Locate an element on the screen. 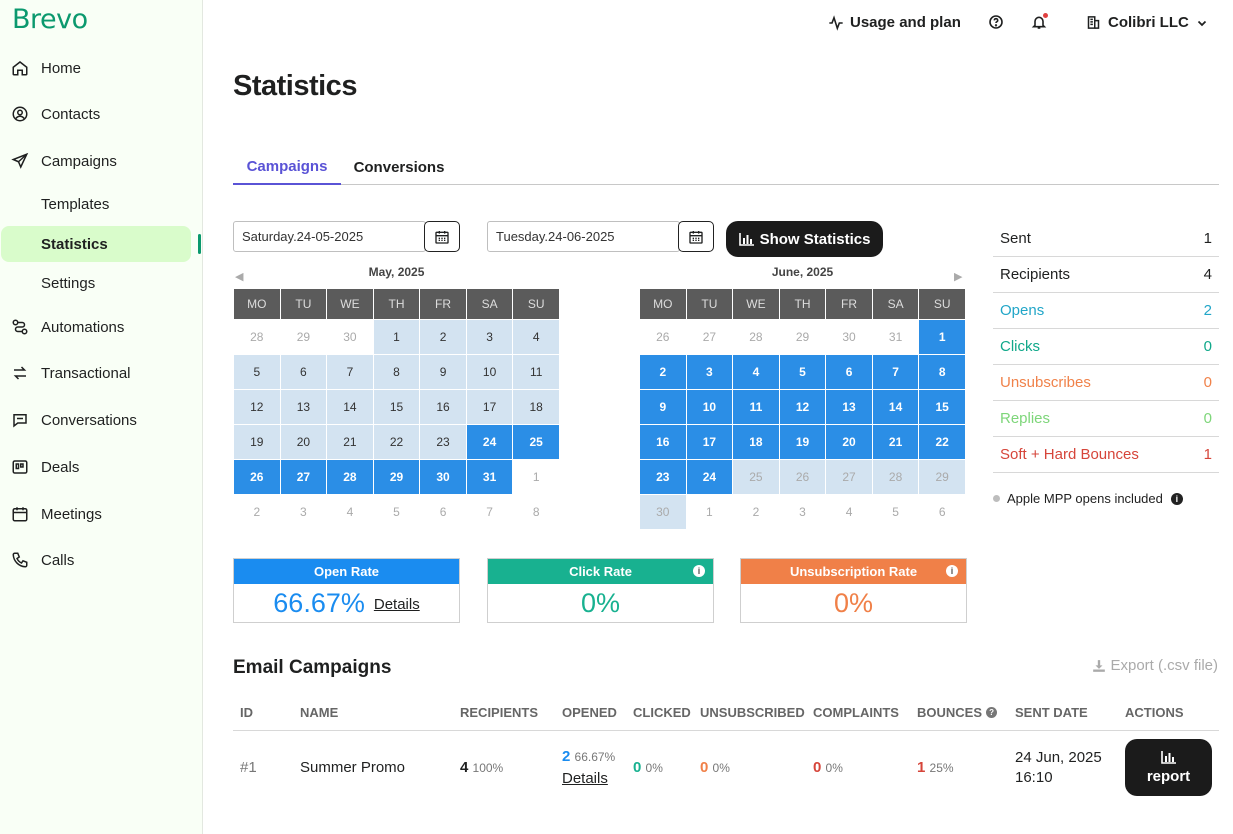 The image size is (1233, 834). tab-conversions: Conversions is located at coordinates (399, 167).